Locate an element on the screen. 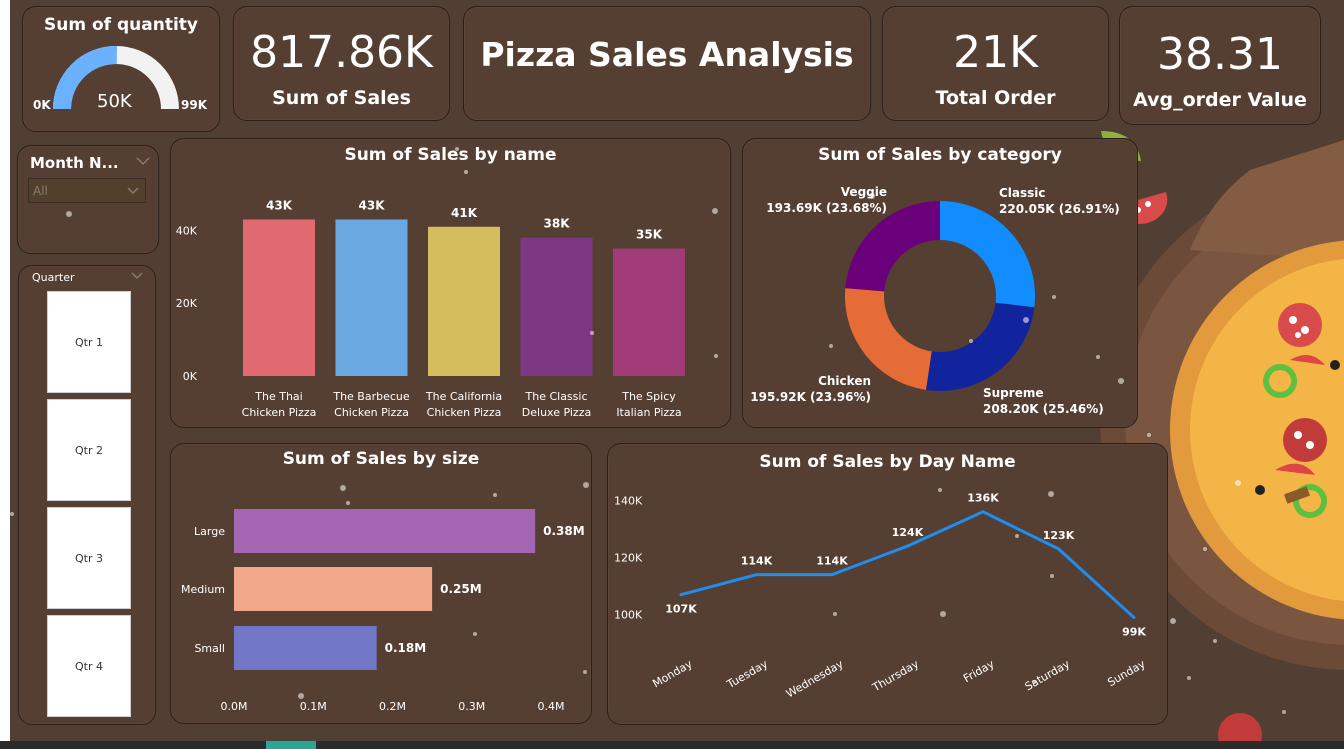 This screenshot has height=749, width=1344. x-tick-label: Tuesday is located at coordinates (747, 674).